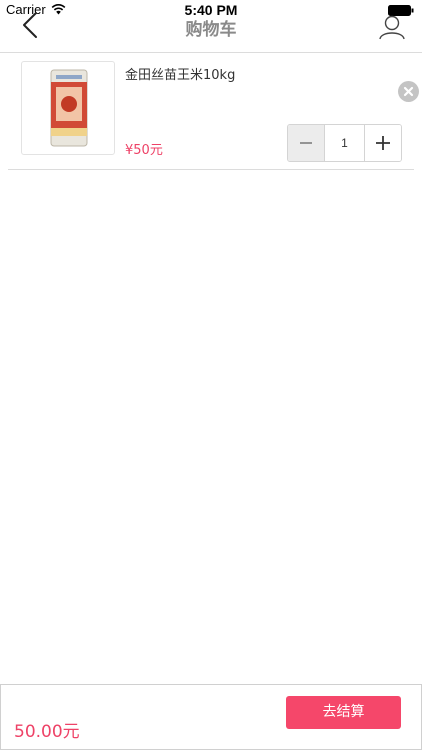  I want to click on plus-icon, so click(383, 143).